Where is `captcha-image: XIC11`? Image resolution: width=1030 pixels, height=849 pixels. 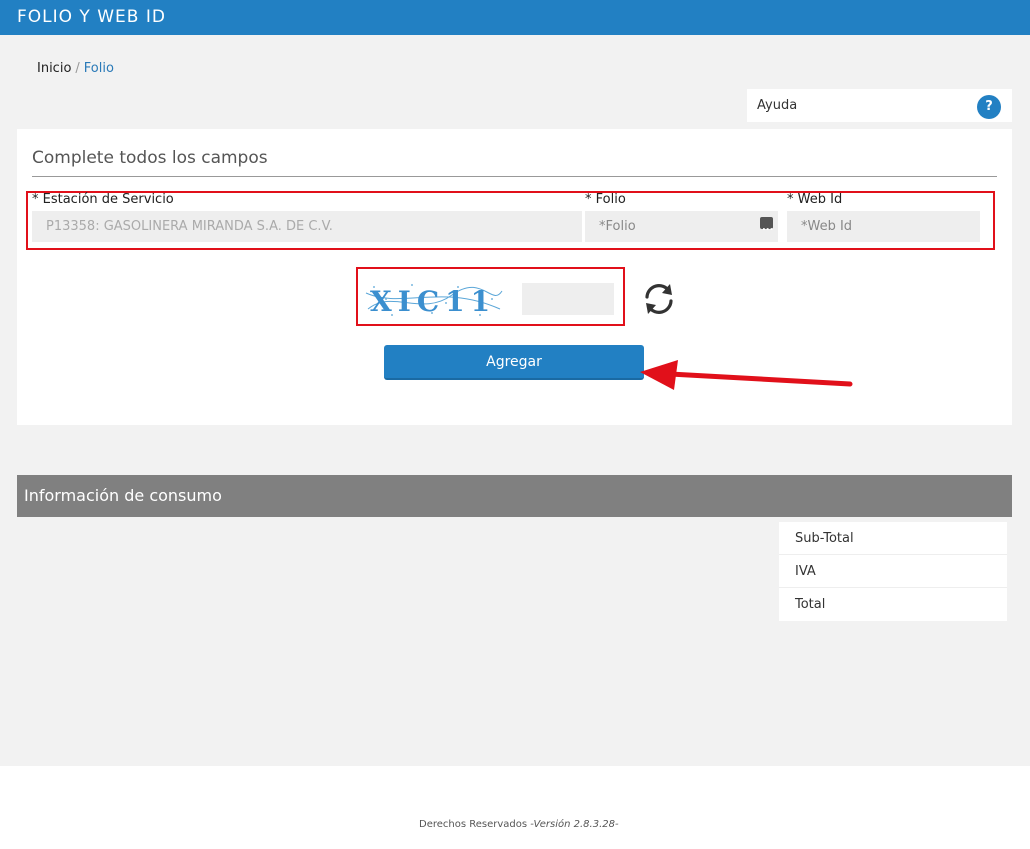
captcha-image: XIC11 is located at coordinates (433, 300).